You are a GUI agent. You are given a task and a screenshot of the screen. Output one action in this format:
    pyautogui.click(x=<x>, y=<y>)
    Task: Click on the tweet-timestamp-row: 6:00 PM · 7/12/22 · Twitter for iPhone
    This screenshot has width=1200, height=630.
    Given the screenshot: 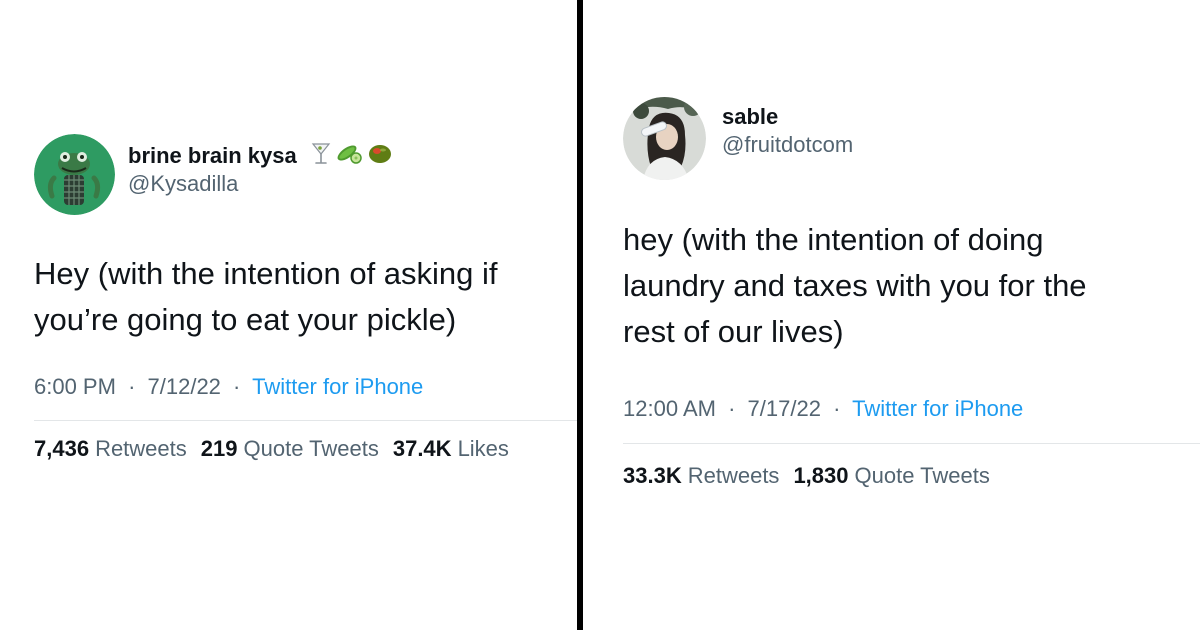 What is the action you would take?
    pyautogui.click(x=304, y=387)
    